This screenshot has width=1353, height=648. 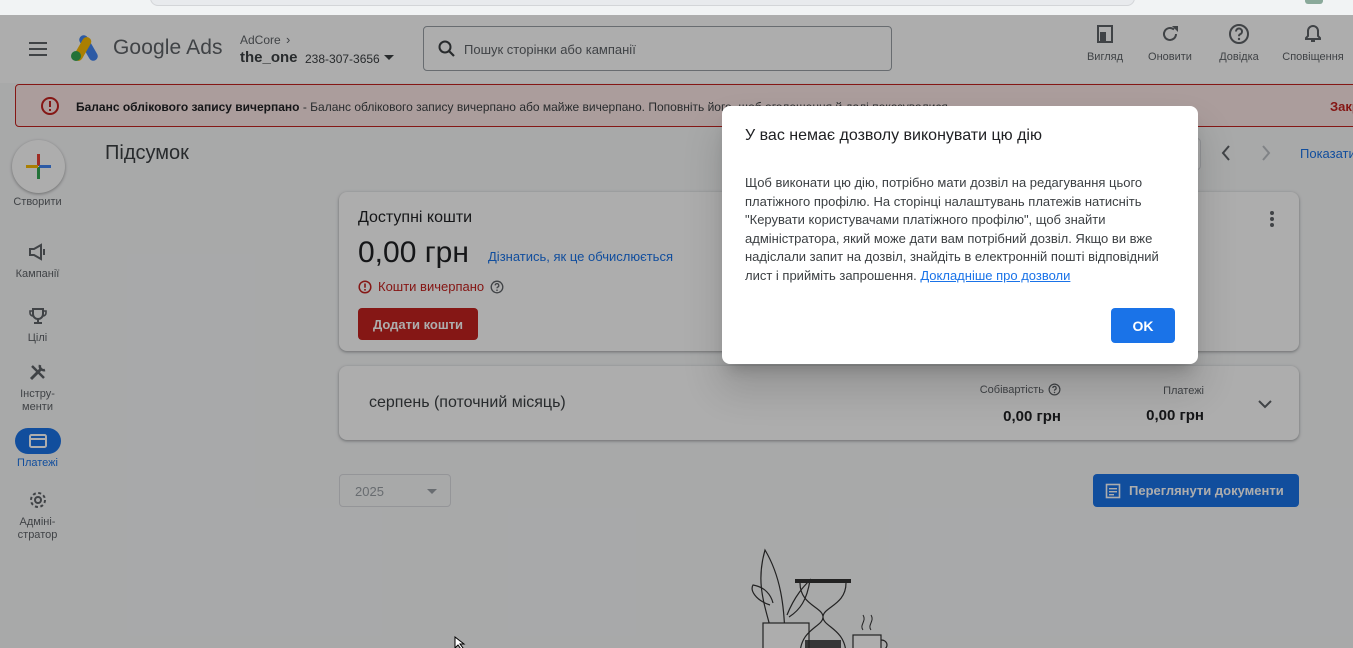 I want to click on mouse-cursor-icon, so click(x=460, y=642).